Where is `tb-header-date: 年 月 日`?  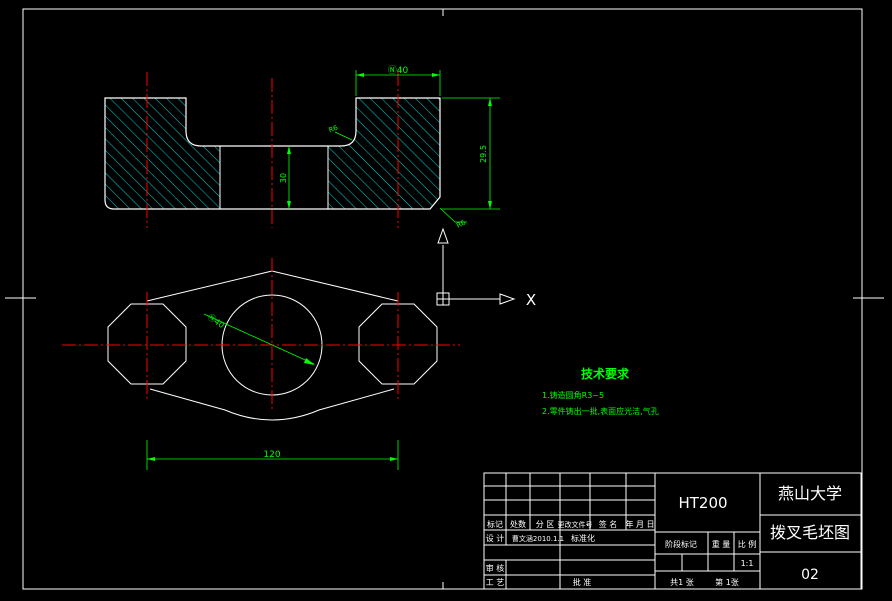
tb-header-date: 年 月 日 is located at coordinates (639, 524).